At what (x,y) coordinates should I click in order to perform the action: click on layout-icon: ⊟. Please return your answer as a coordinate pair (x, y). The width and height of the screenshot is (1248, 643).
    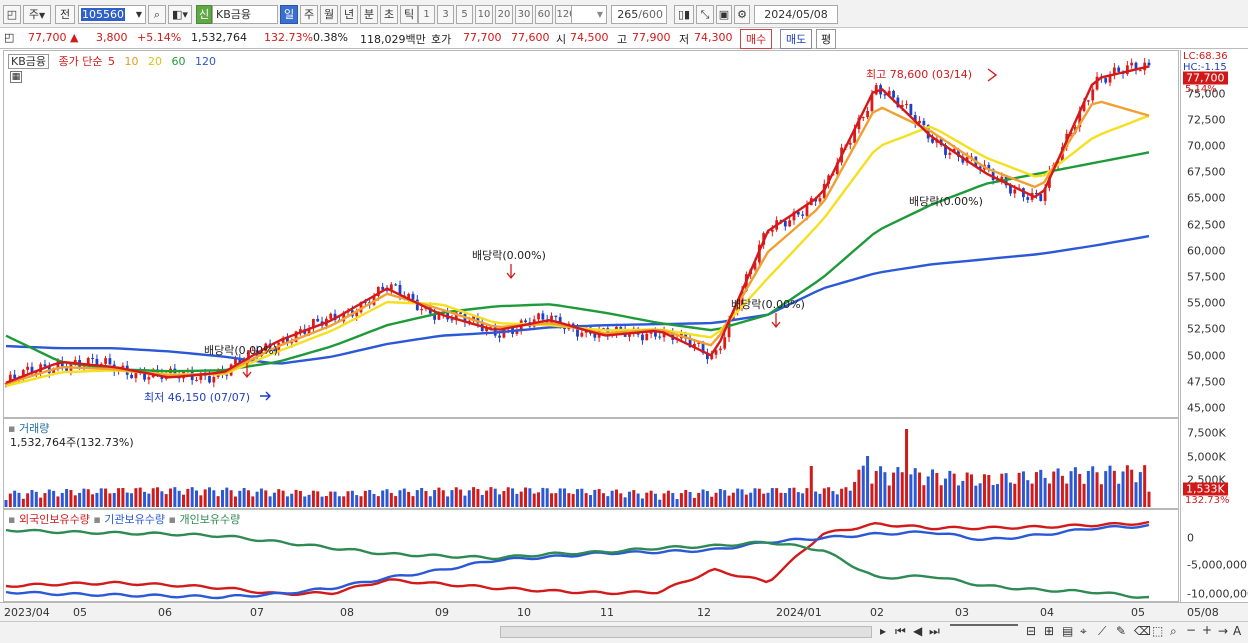
    Looking at the image, I should click on (1031, 631).